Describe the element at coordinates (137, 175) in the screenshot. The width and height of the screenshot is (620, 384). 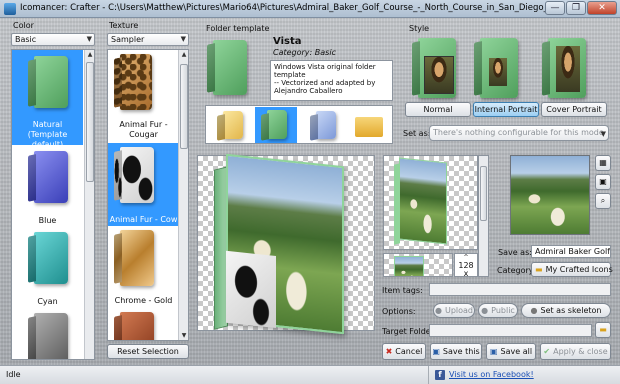
I see `texture-swatch-cow` at that location.